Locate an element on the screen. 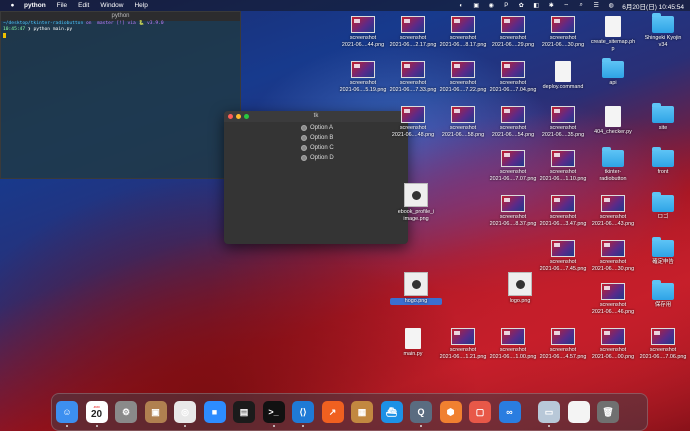 The image size is (690, 431). radio-label: Option B is located at coordinates (321, 138).